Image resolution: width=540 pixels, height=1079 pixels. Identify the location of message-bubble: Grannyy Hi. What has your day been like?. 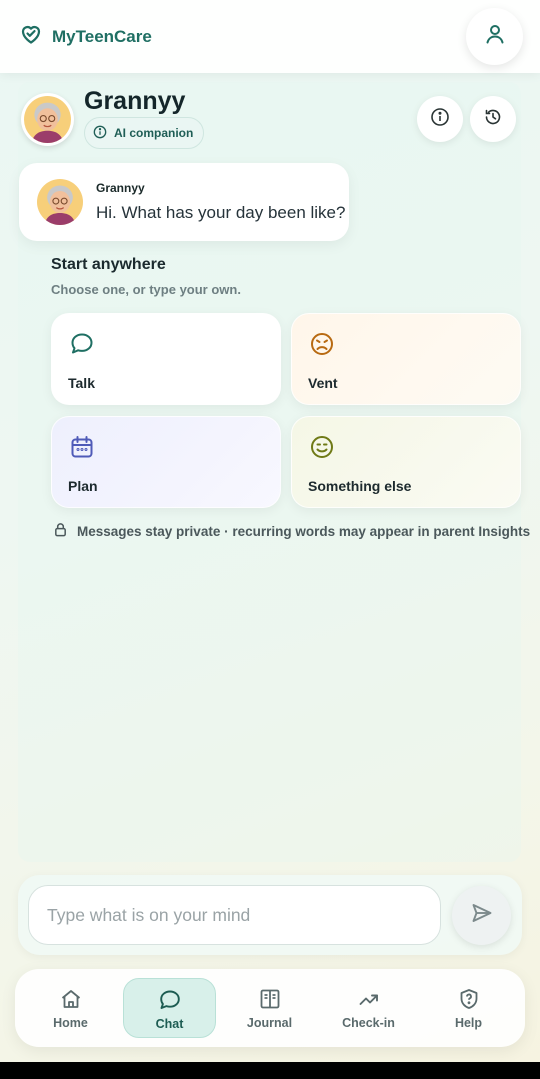
(184, 202).